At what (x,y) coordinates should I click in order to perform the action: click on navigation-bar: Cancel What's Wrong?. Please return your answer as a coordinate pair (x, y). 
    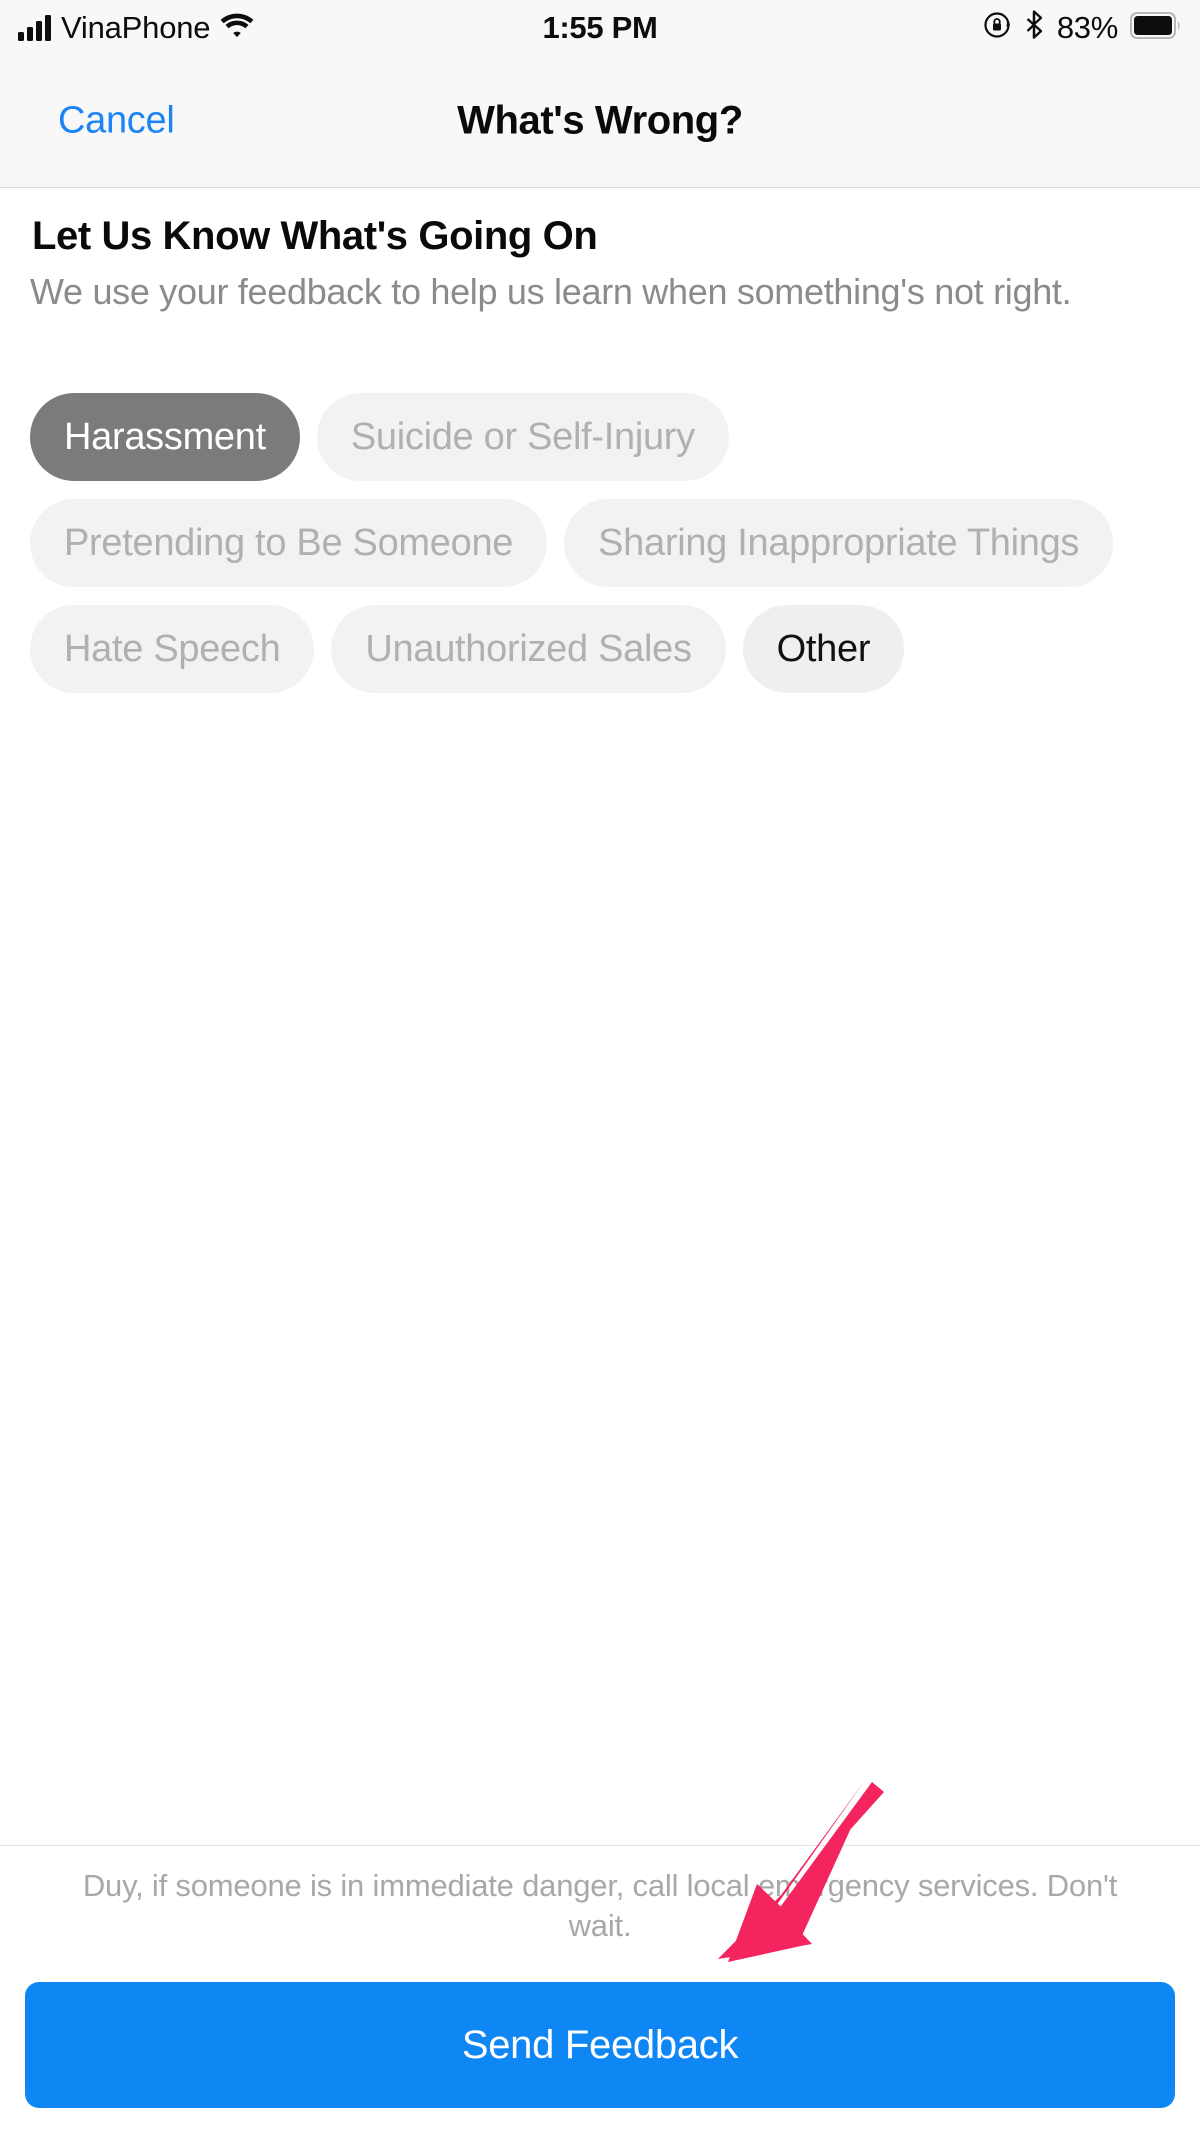
    Looking at the image, I should click on (600, 121).